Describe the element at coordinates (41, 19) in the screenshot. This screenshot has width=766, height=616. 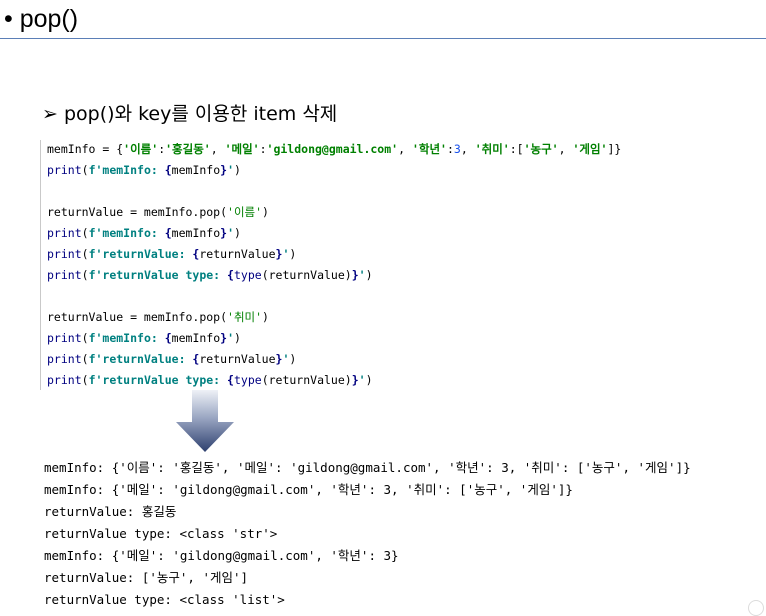
I see `slide-title: • pop()` at that location.